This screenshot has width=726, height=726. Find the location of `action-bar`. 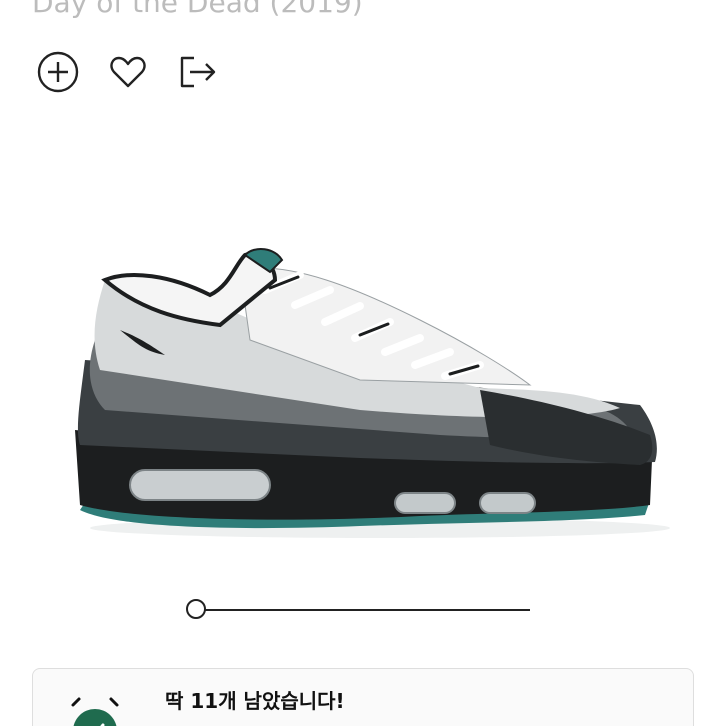

action-bar is located at coordinates (128, 72).